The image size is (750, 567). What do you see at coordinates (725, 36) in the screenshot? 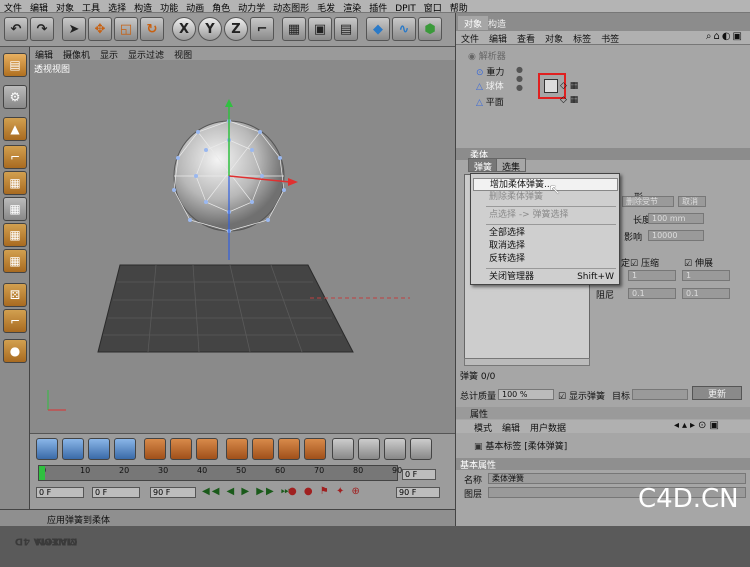
I see `object-manager-nav-icons: ⌕⌂◐▣` at bounding box center [725, 36].